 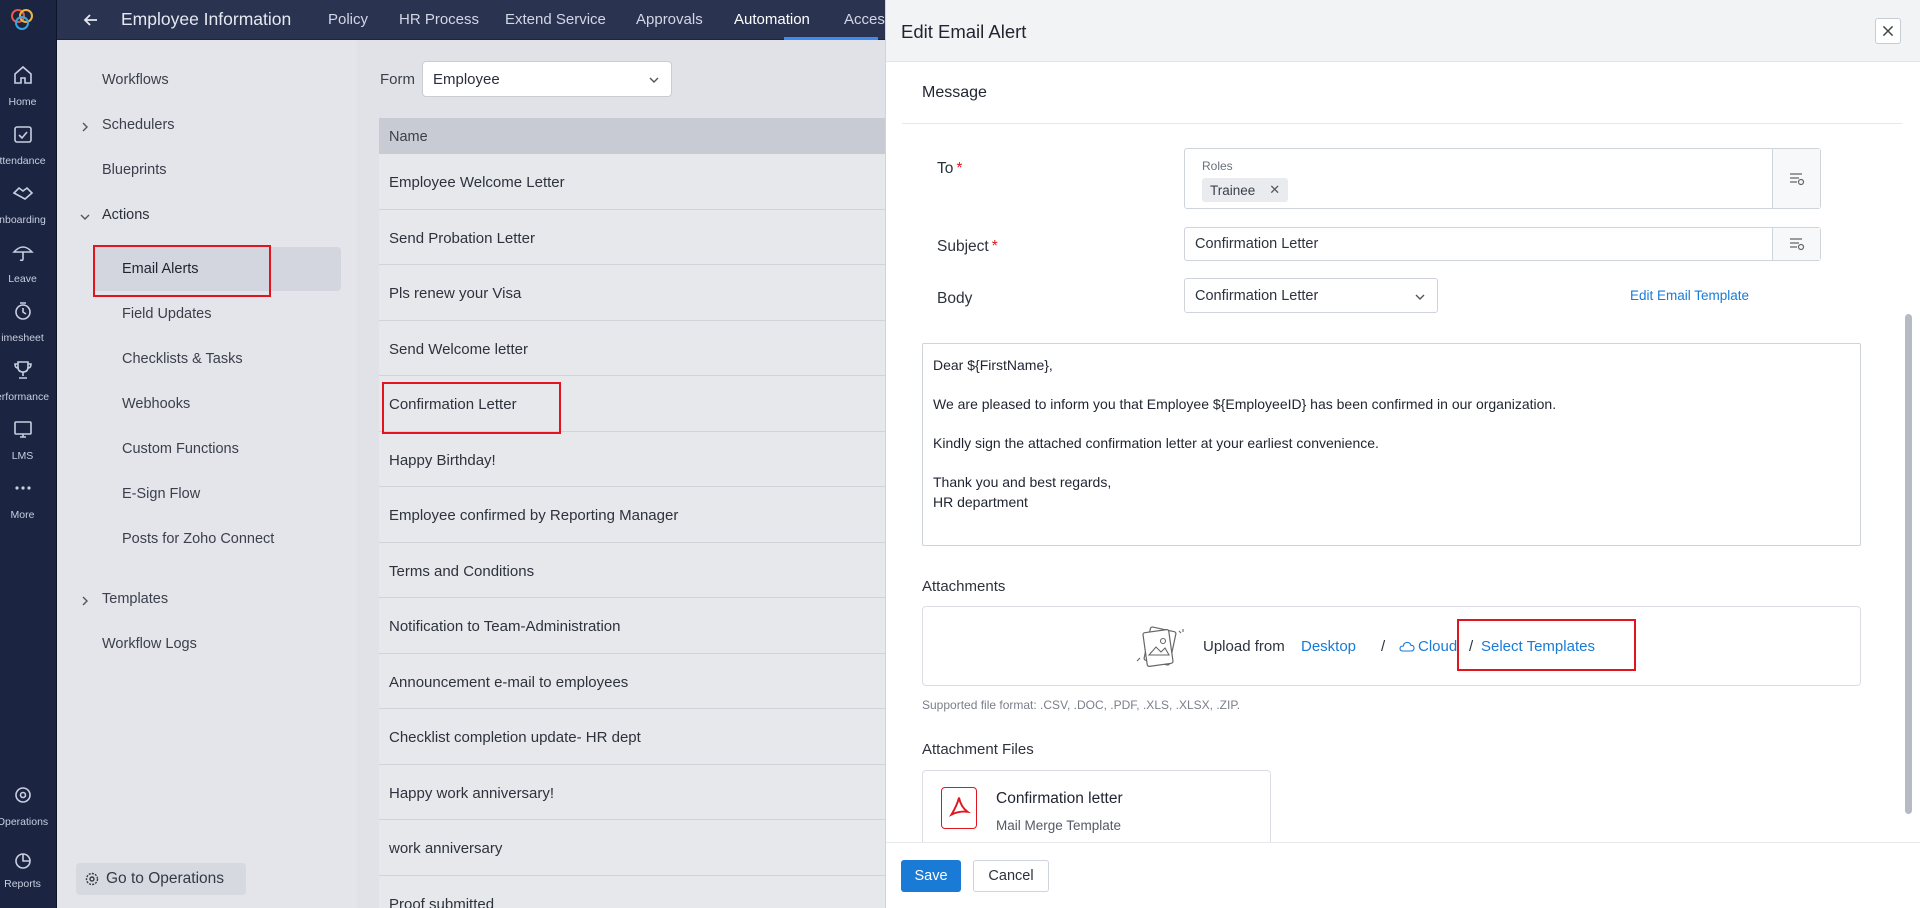 What do you see at coordinates (22, 90) in the screenshot?
I see `rail-item-home: Home` at bounding box center [22, 90].